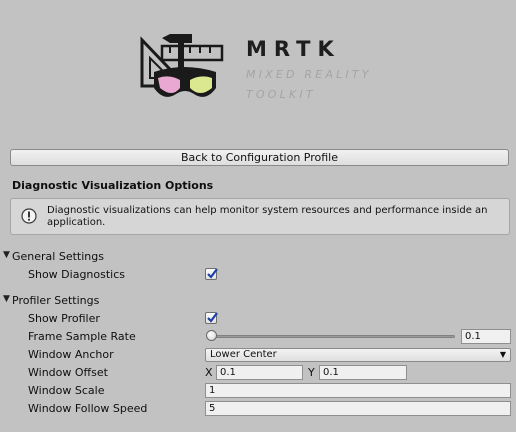 The width and height of the screenshot is (516, 432). Describe the element at coordinates (68, 372) in the screenshot. I see `window-offset-label: Window Offset` at that location.